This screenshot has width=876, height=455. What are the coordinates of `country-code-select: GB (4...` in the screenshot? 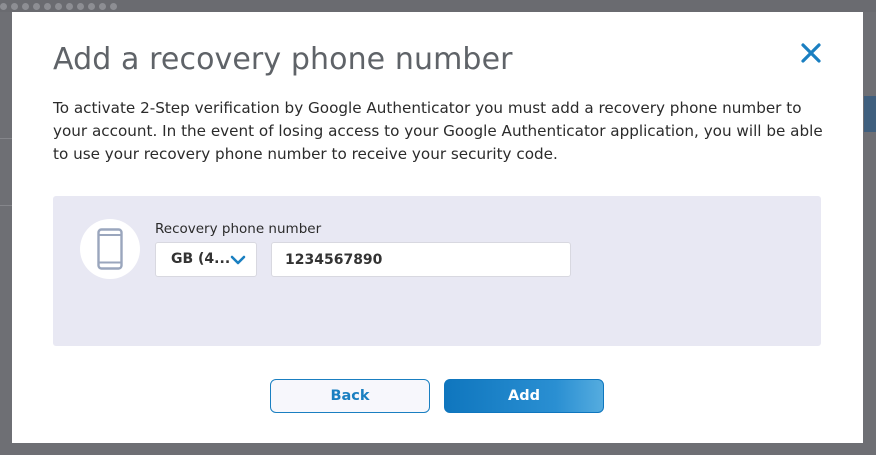 It's located at (206, 259).